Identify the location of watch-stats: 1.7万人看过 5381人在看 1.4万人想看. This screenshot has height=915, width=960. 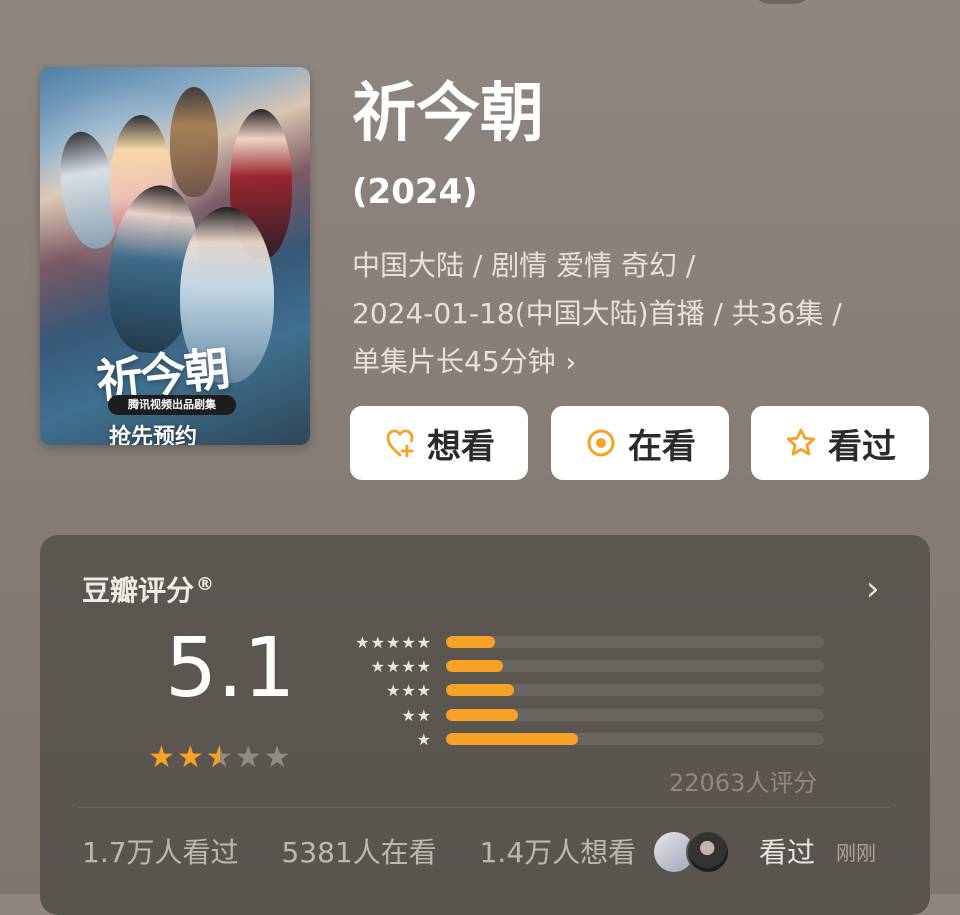
(376, 851).